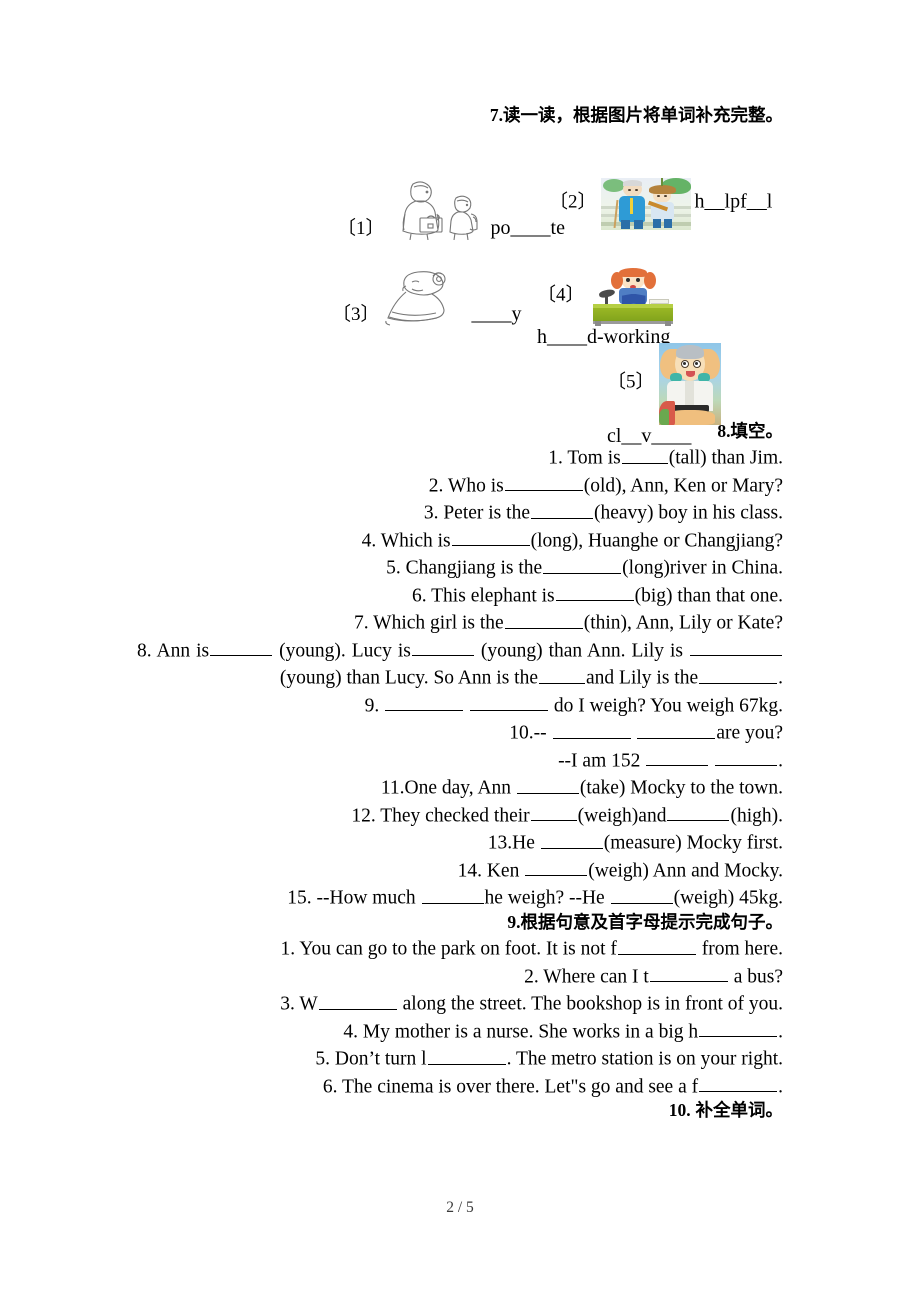 The width and height of the screenshot is (920, 1302). What do you see at coordinates (571, 838) in the screenshot?
I see `q13-blank` at bounding box center [571, 838].